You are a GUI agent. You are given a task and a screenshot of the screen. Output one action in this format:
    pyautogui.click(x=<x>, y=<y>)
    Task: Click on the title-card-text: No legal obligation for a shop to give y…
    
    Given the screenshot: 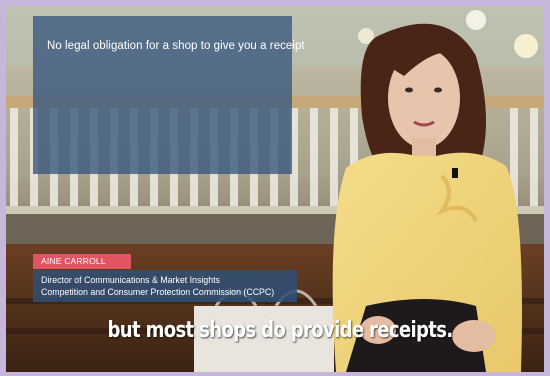 What is the action you would take?
    pyautogui.click(x=176, y=46)
    